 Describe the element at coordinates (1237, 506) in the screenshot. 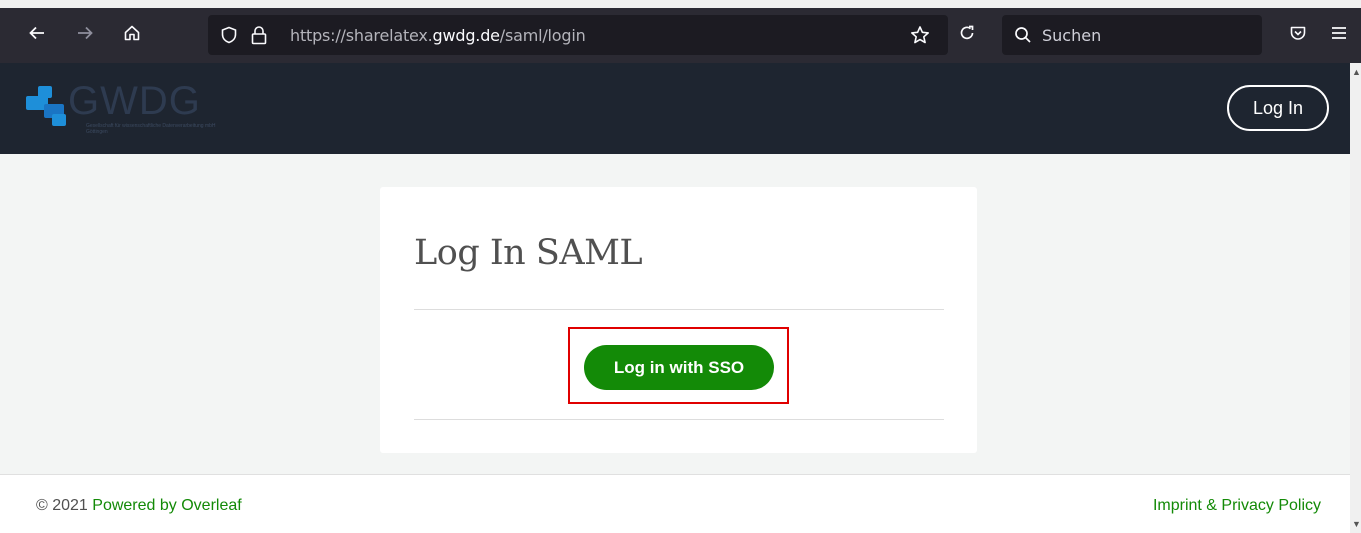

I see `imprint-link: Imprint & Privacy Policy` at that location.